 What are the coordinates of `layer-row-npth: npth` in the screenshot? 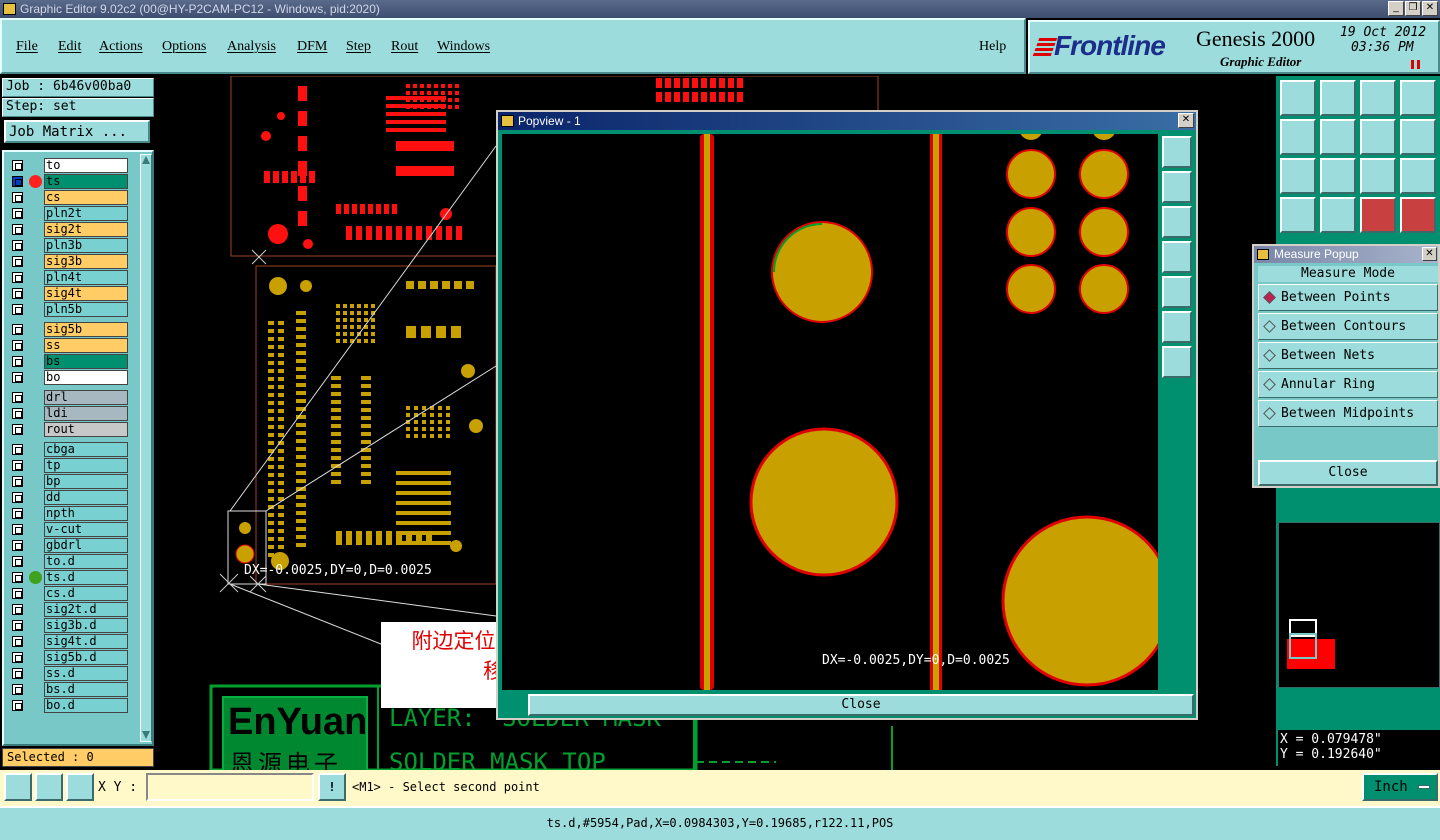 It's located at (68, 513).